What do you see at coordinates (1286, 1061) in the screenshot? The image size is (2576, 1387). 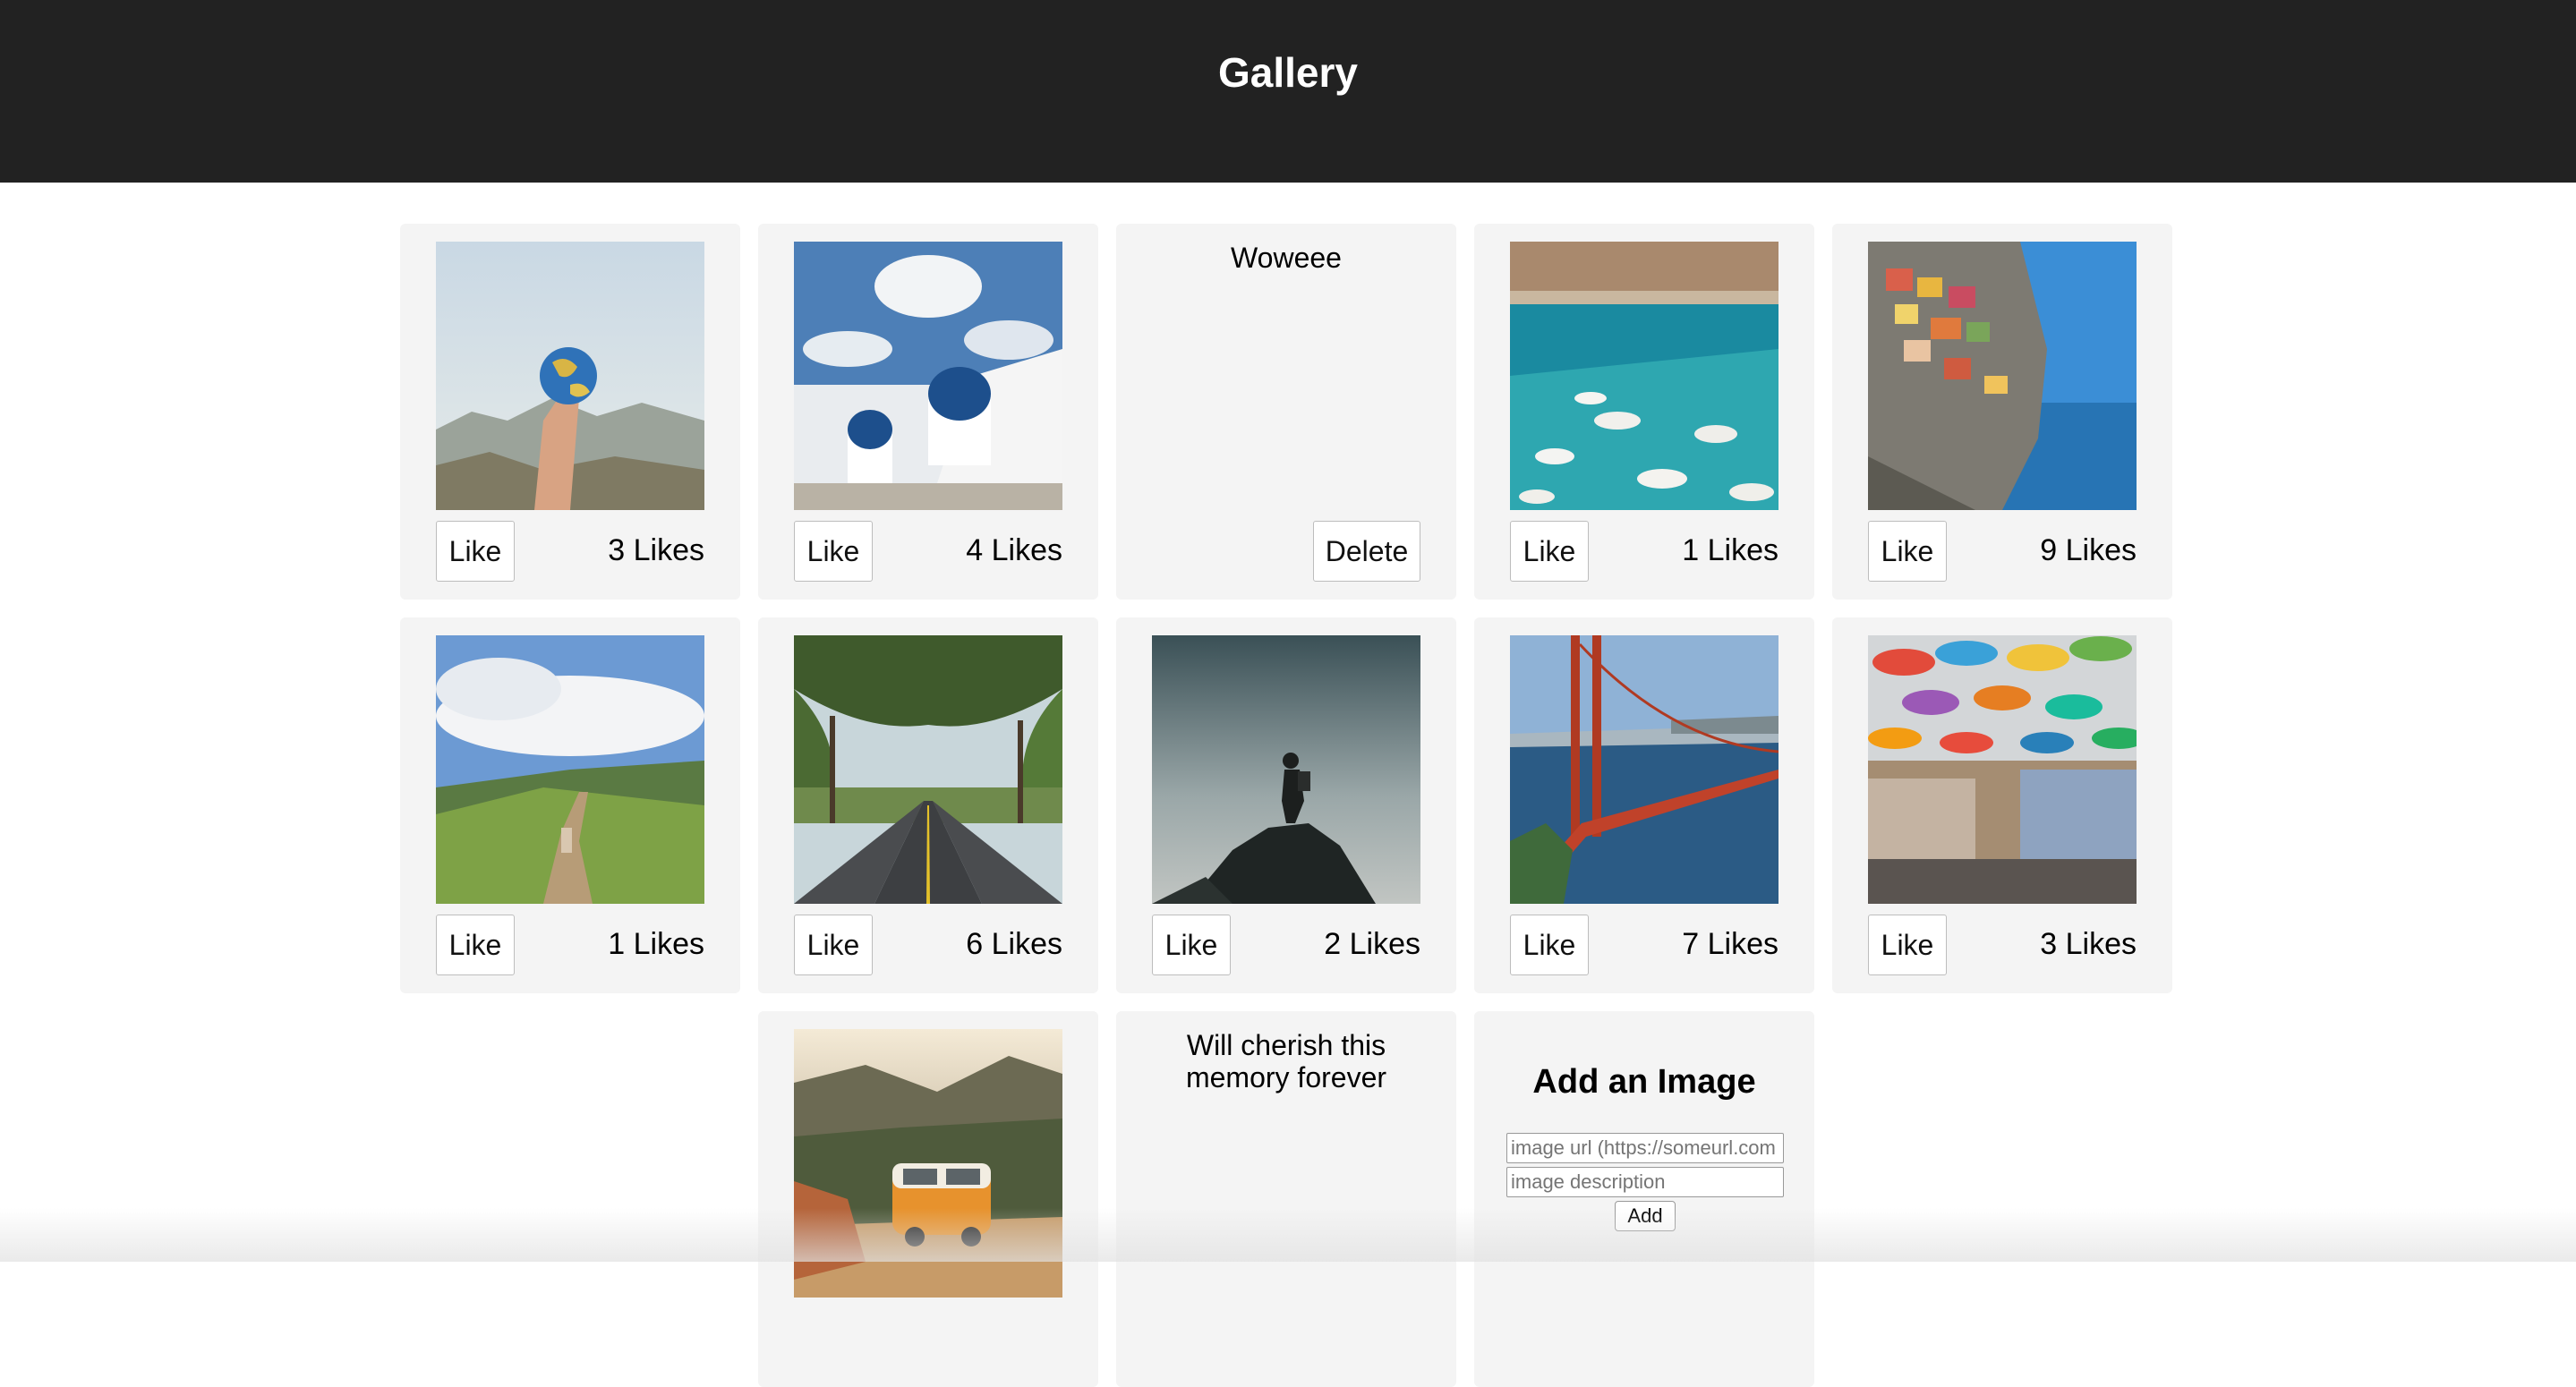 I see `card-description: Will cherish this memory forever` at bounding box center [1286, 1061].